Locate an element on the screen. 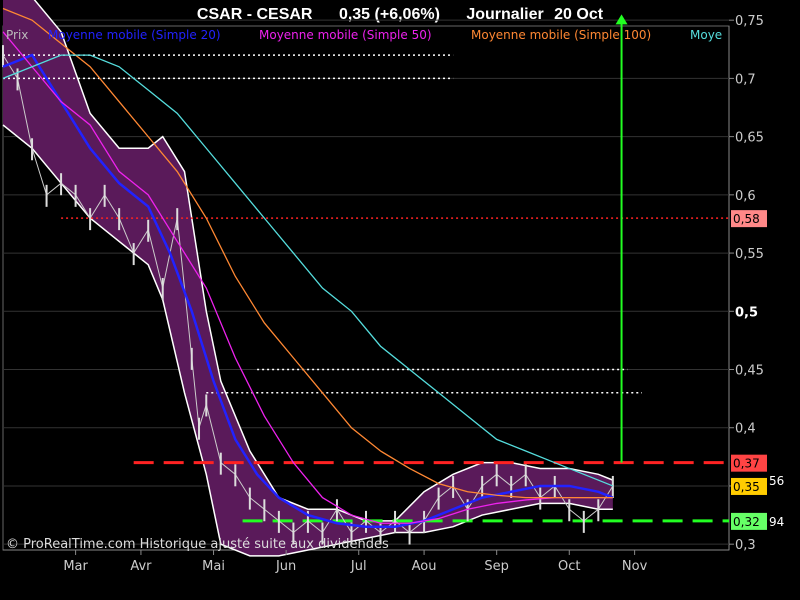 The image size is (800, 600). price-tag-label-0: 0,58 is located at coordinates (746, 219).